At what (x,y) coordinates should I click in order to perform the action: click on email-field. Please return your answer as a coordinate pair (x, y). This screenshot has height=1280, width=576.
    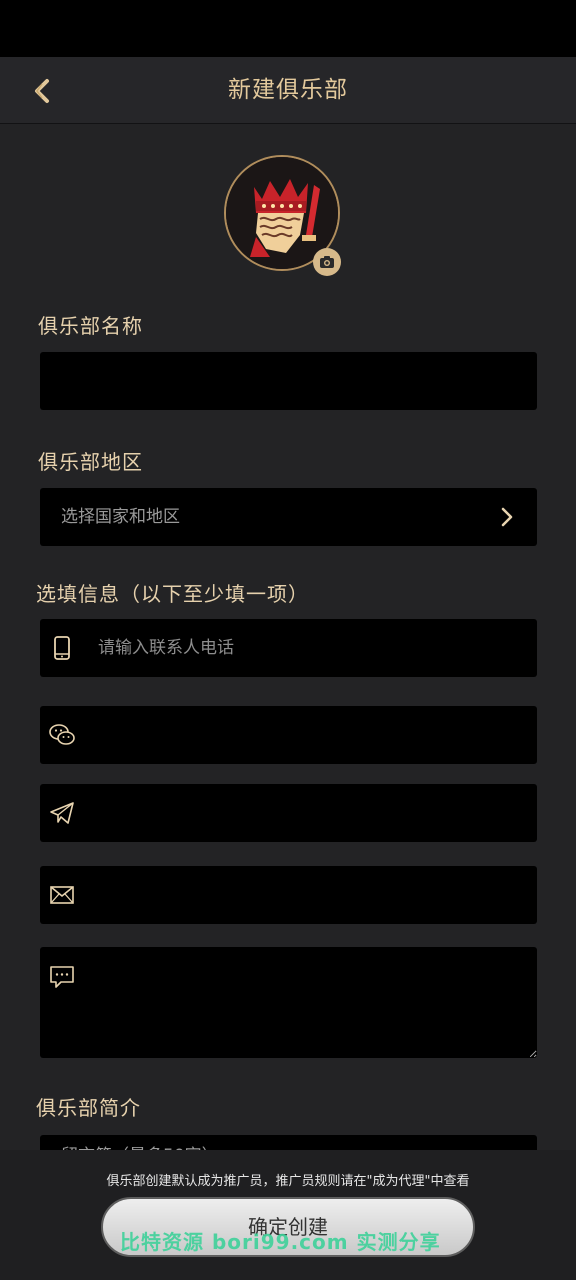
    Looking at the image, I should click on (288, 895).